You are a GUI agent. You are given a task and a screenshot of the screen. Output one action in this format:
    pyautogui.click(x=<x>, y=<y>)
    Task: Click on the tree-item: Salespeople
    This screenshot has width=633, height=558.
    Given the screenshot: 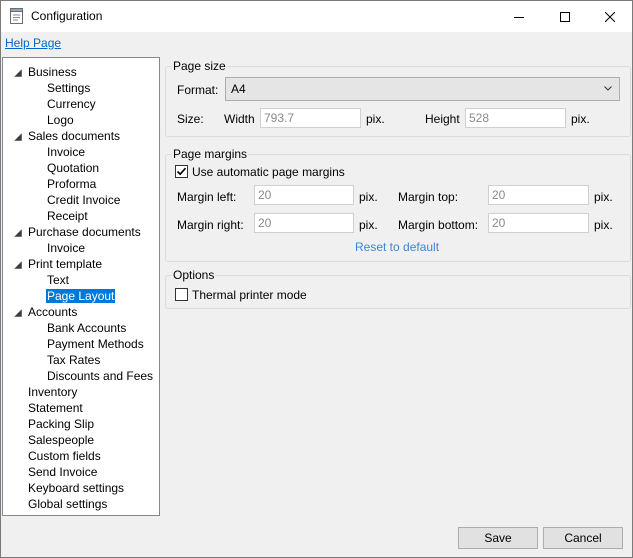 What is the action you would take?
    pyautogui.click(x=61, y=440)
    